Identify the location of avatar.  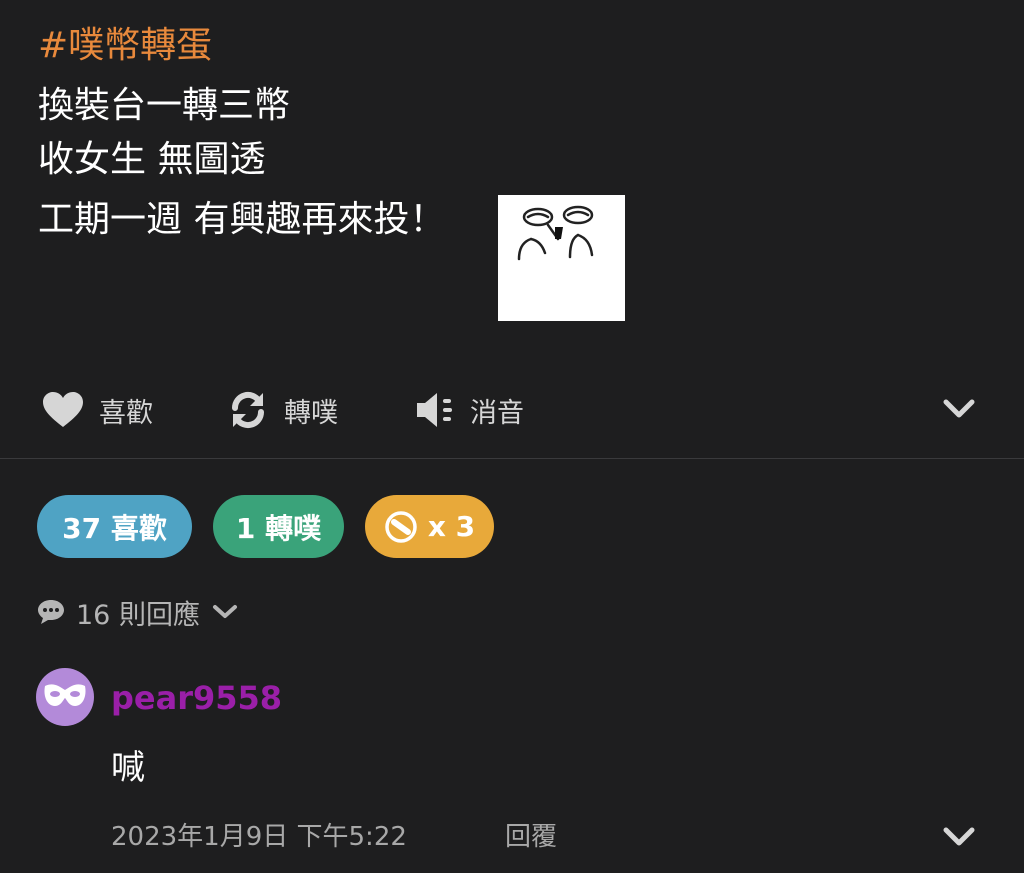
(65, 697).